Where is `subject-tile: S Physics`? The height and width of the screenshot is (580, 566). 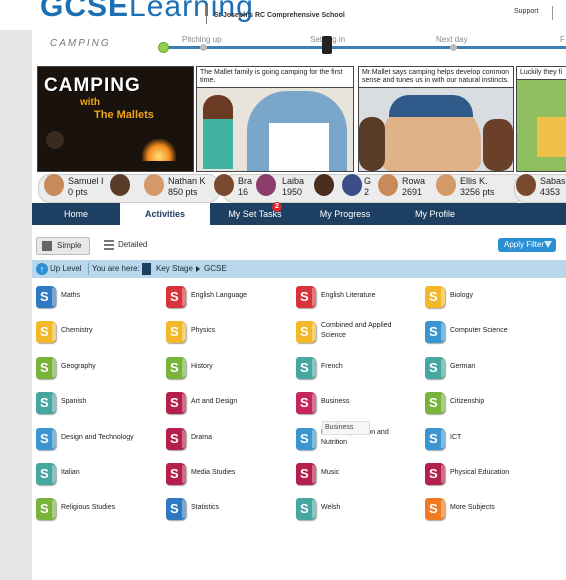
subject-tile: S Physics is located at coordinates (224, 335).